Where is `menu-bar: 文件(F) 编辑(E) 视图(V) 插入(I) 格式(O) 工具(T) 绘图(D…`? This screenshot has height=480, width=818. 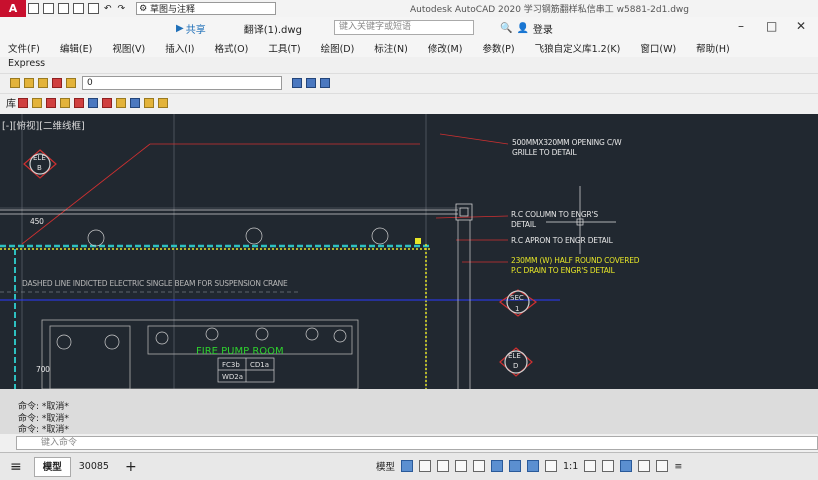
menu-bar: 文件(F) 编辑(E) 视图(V) 插入(I) 格式(O) 工具(T) 绘图(D… is located at coordinates (409, 48).